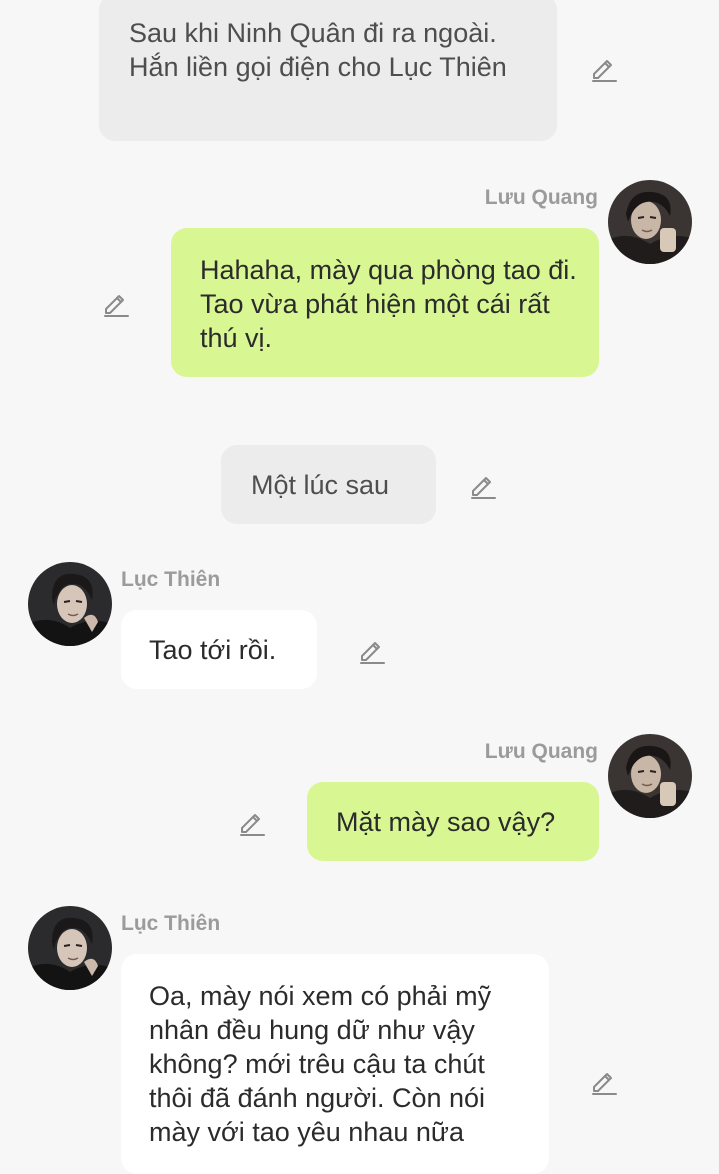  Describe the element at coordinates (446, 822) in the screenshot. I see `message-text: Mặt mày sao vậy?` at that location.